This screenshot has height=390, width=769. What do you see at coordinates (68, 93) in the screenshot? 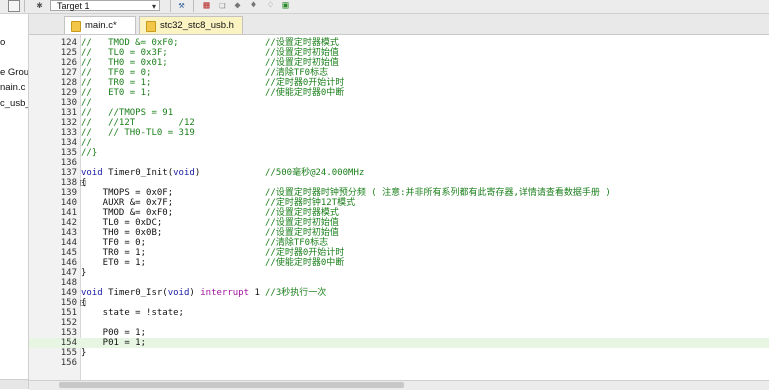
I see `line-number: 129` at bounding box center [68, 93].